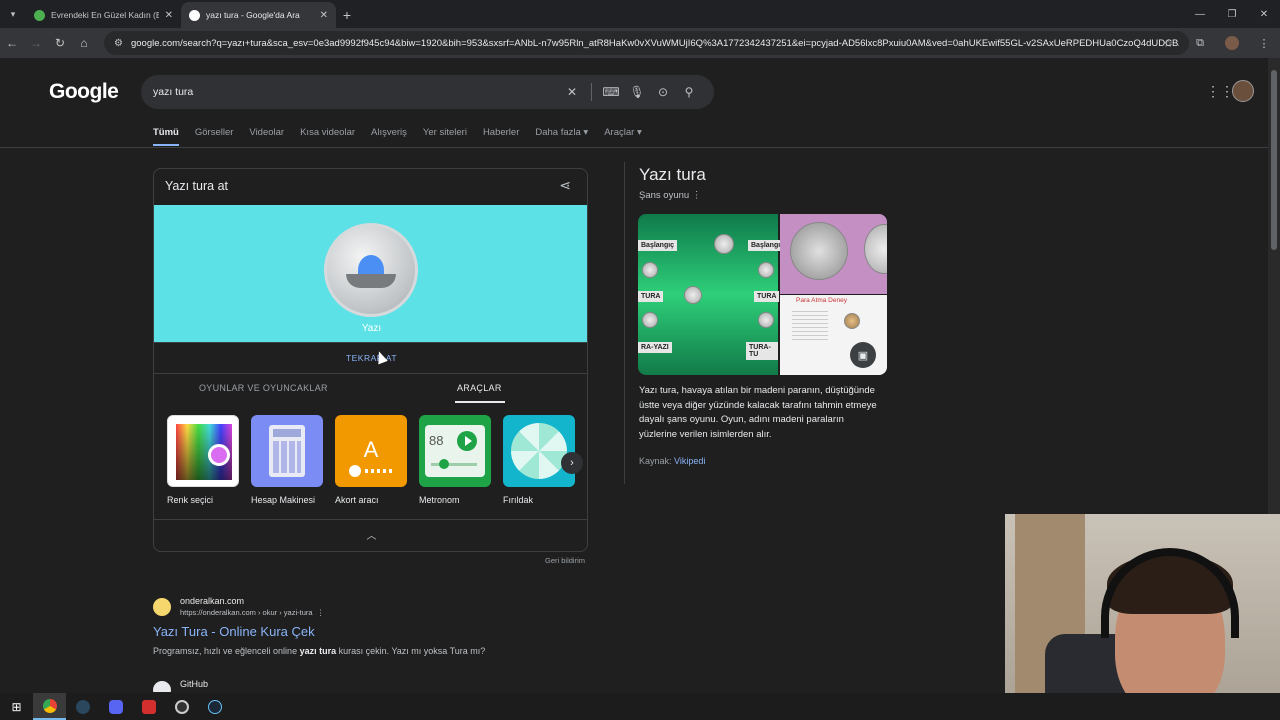 The image size is (1280, 720). Describe the element at coordinates (445, 136) in the screenshot. I see `tab-places: Yer siteleri` at that location.